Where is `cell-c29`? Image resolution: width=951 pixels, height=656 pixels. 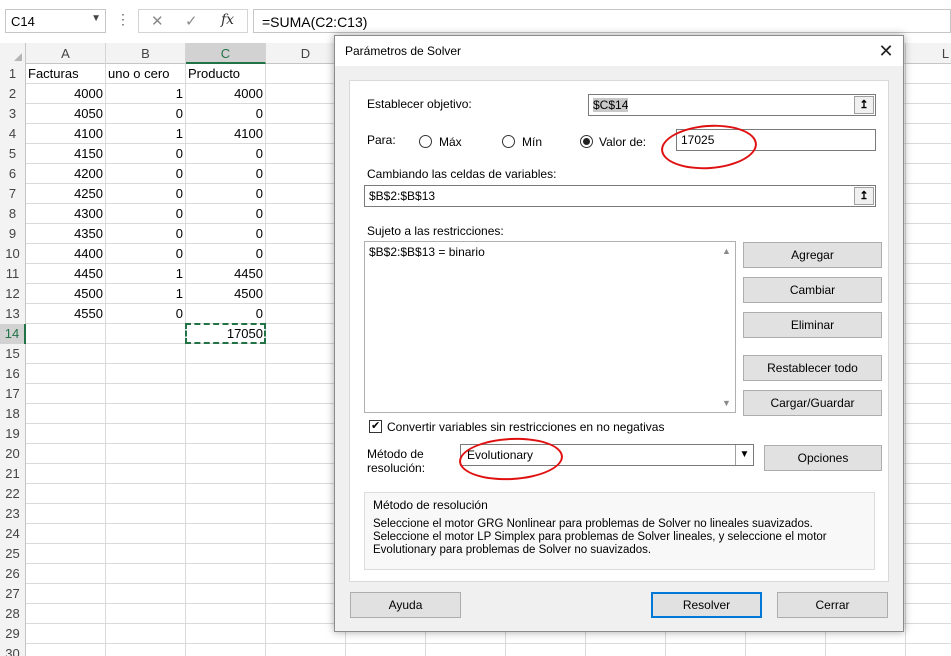
cell-c29 is located at coordinates (226, 634).